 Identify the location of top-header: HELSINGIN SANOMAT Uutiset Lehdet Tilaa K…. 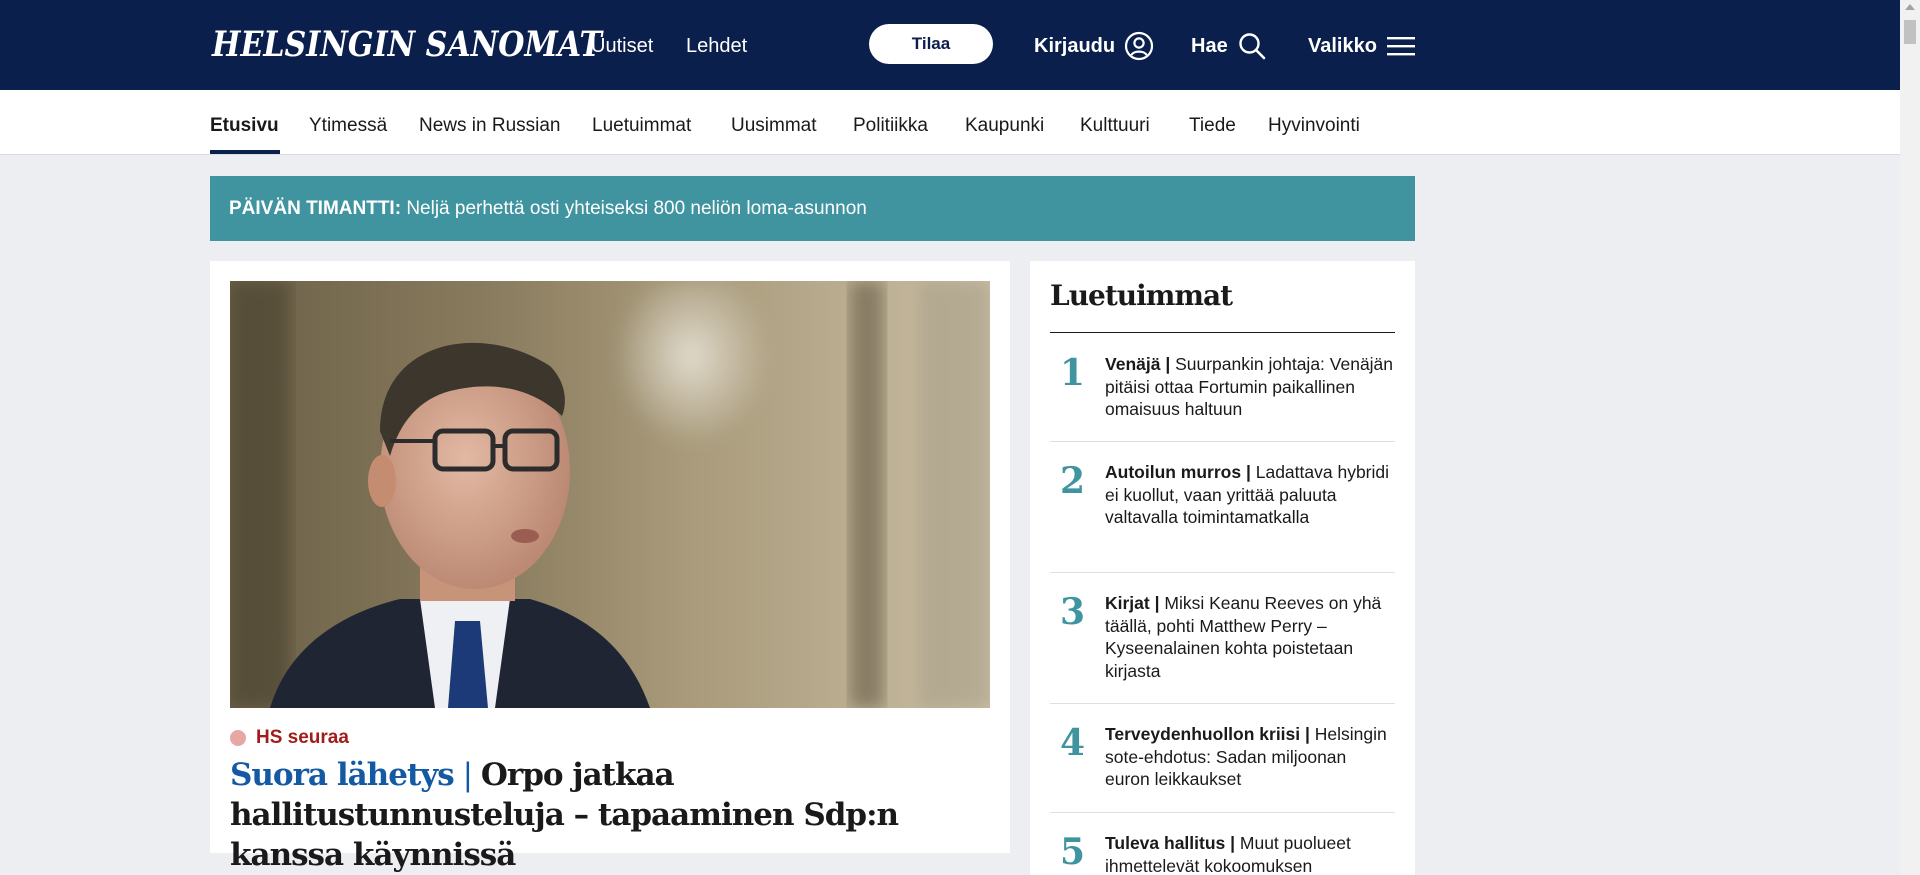
(950, 45).